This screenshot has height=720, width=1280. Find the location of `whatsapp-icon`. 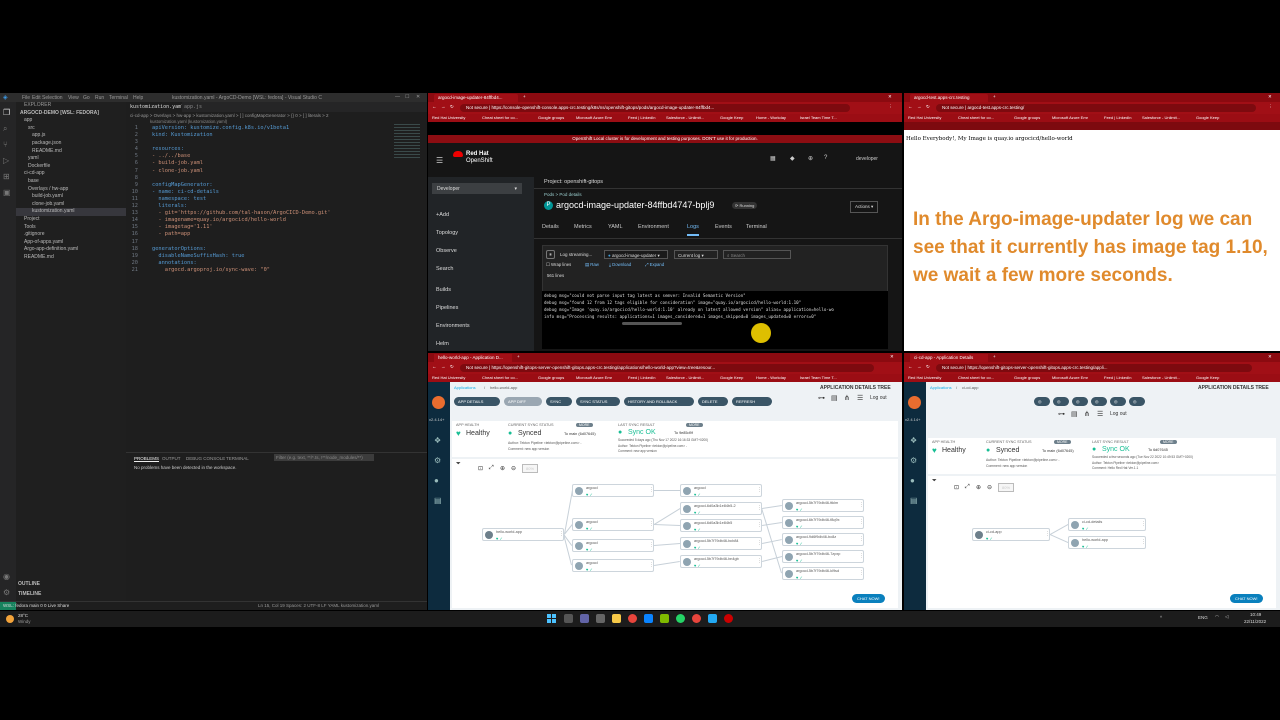

whatsapp-icon is located at coordinates (680, 618).